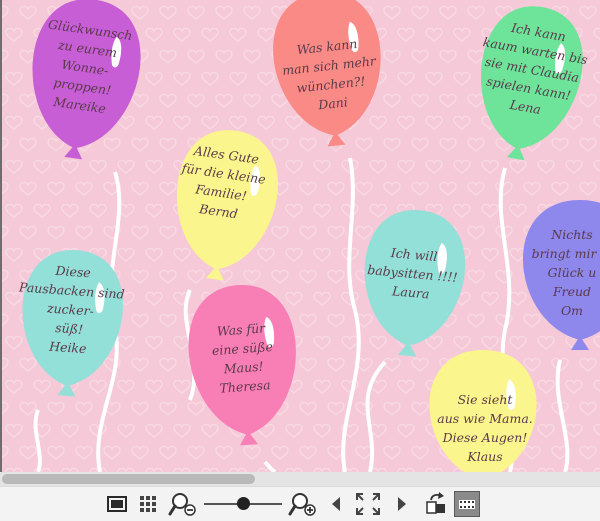 Image resolution: width=600 pixels, height=521 pixels. What do you see at coordinates (572, 310) in the screenshot?
I see `balloon-message-line: Om` at bounding box center [572, 310].